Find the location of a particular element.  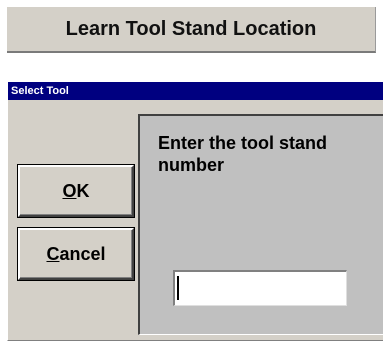

cancel-button-label: ancel is located at coordinates (82, 253).